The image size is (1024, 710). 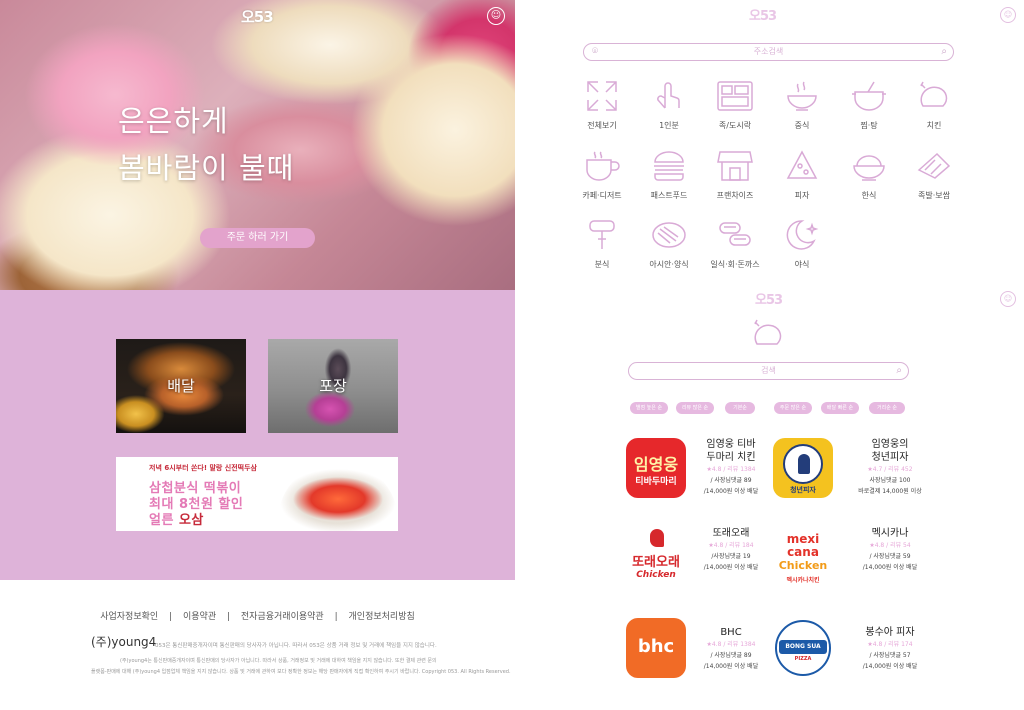 I want to click on category-label: 족발·보쌈, so click(x=934, y=195).